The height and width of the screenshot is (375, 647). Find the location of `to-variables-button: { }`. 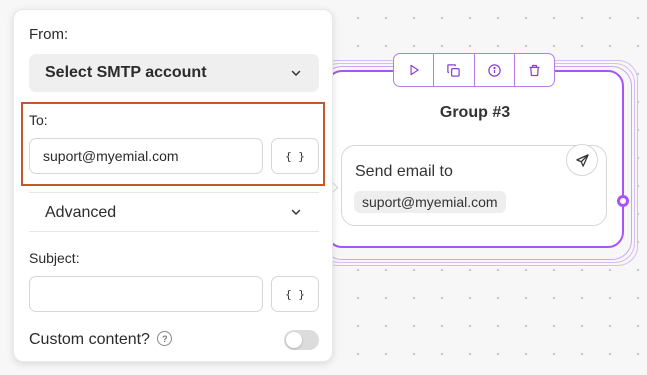

to-variables-button: { } is located at coordinates (295, 156).